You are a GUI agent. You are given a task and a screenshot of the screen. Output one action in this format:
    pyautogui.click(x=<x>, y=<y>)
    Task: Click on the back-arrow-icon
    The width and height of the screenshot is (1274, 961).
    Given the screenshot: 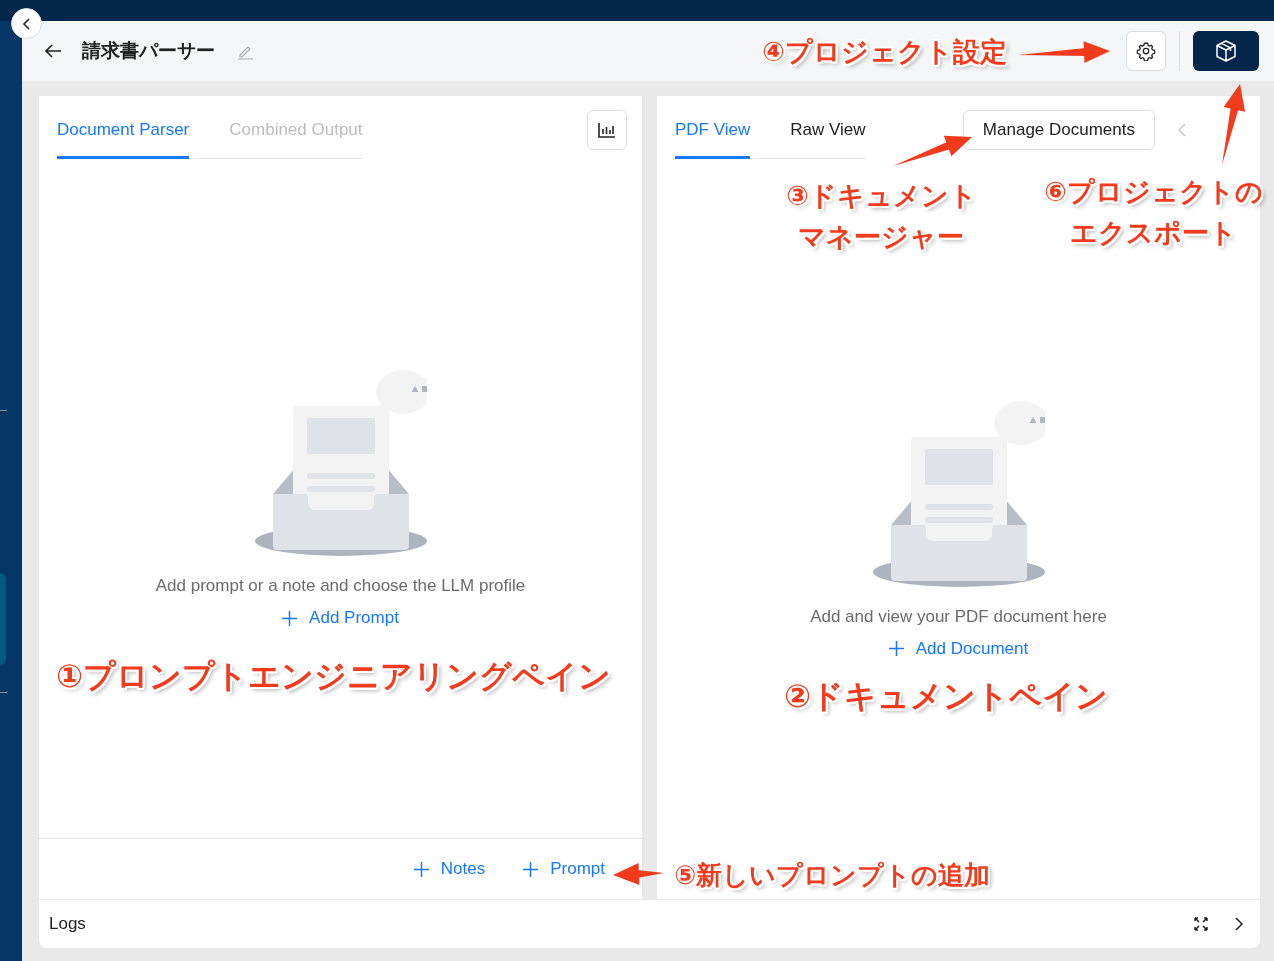 What is the action you would take?
    pyautogui.click(x=53, y=51)
    